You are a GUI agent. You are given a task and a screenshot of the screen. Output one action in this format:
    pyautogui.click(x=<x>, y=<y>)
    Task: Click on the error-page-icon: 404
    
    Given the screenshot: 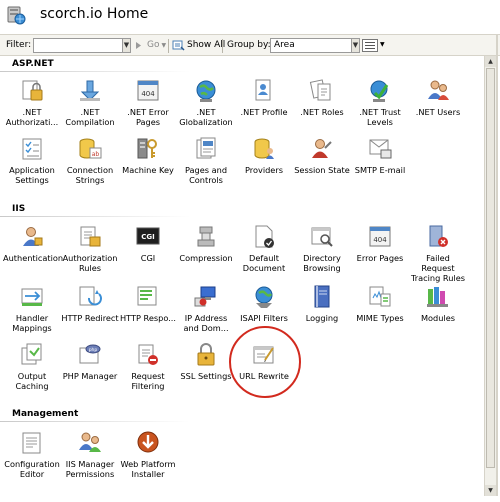 What is the action you would take?
    pyautogui.click(x=148, y=91)
    